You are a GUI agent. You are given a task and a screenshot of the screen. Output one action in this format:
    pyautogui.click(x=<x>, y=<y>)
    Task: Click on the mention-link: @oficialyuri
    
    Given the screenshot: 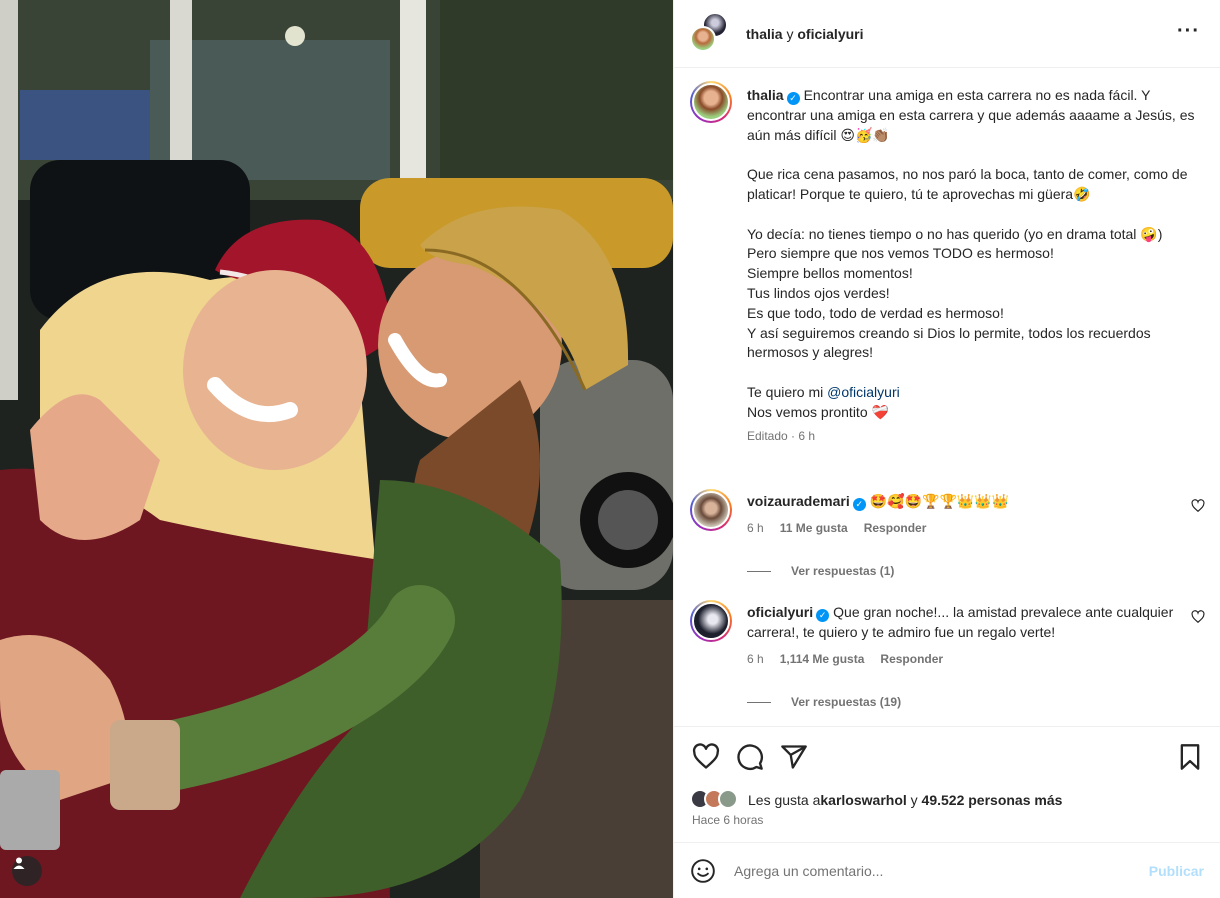 What is the action you would take?
    pyautogui.click(x=863, y=392)
    